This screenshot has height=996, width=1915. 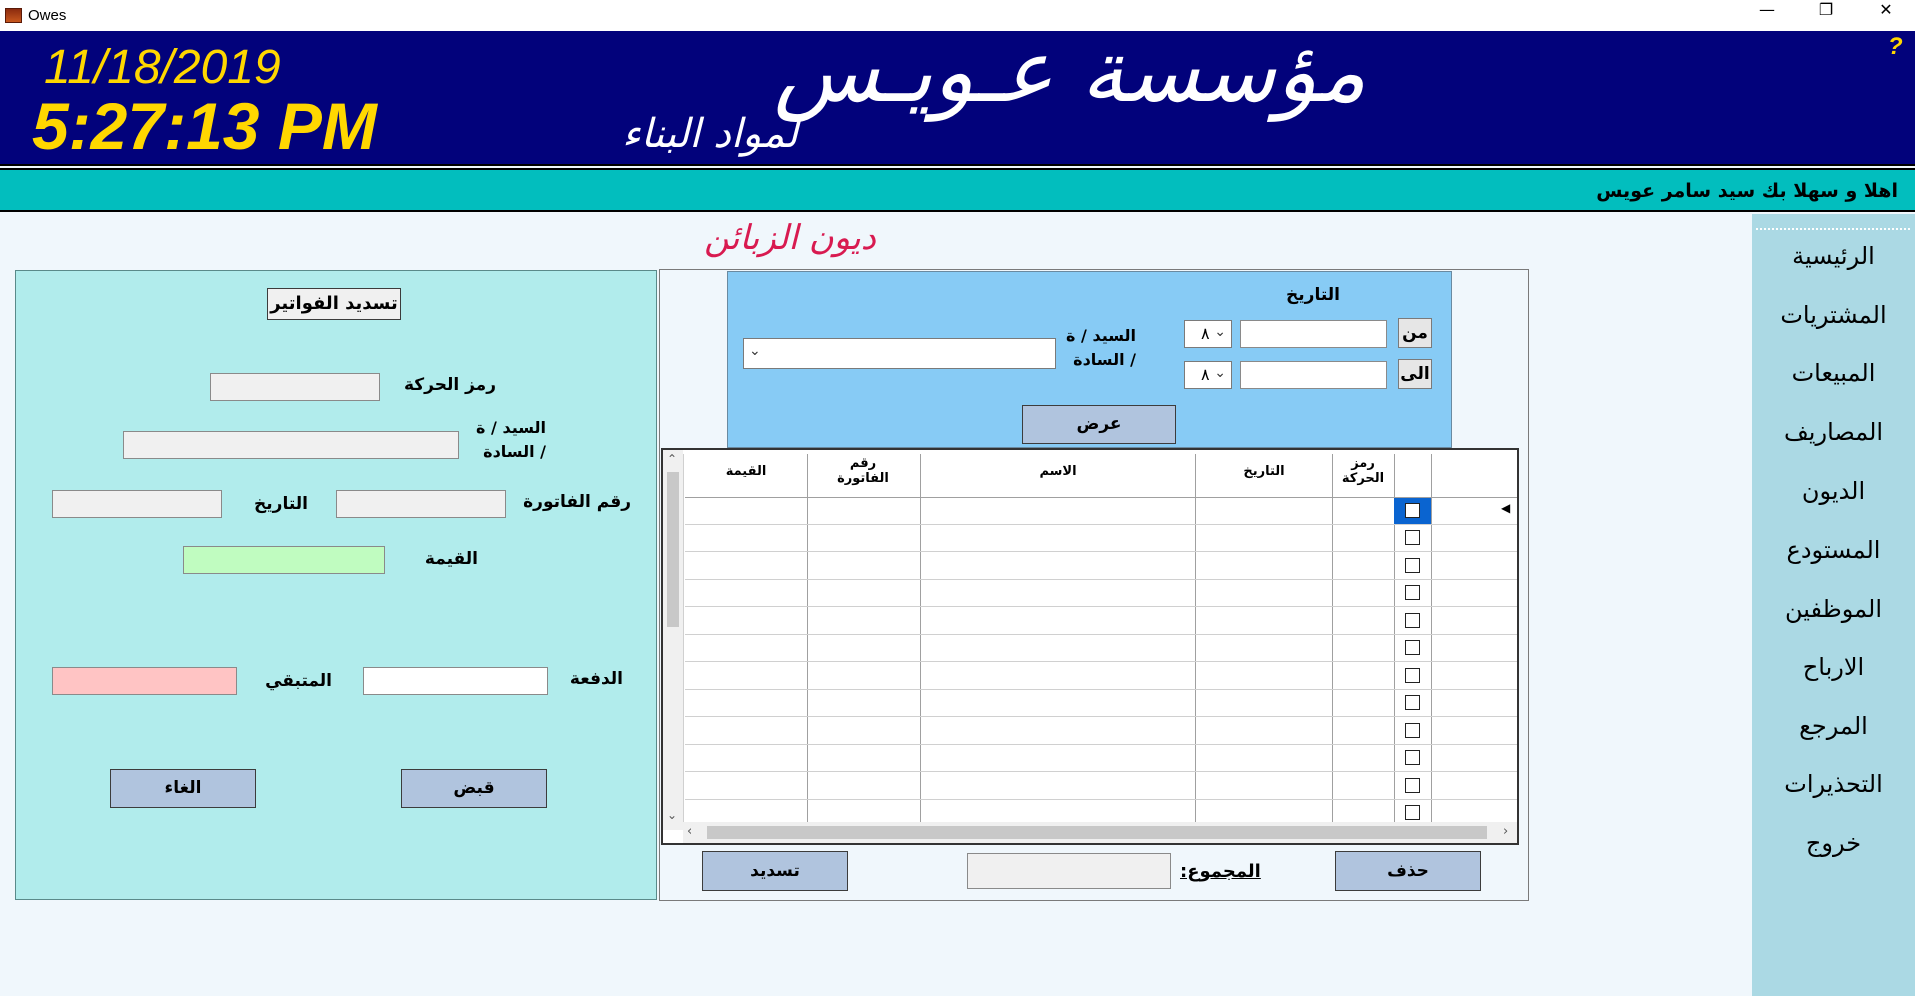 I want to click on scroll-left-icon: ‹, so click(x=689, y=831).